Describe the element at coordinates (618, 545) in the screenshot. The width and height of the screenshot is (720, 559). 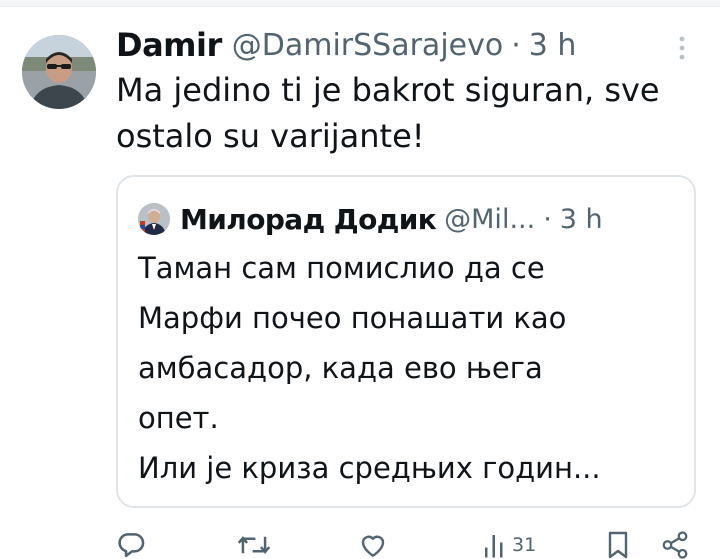
I see `bookmark-icon` at that location.